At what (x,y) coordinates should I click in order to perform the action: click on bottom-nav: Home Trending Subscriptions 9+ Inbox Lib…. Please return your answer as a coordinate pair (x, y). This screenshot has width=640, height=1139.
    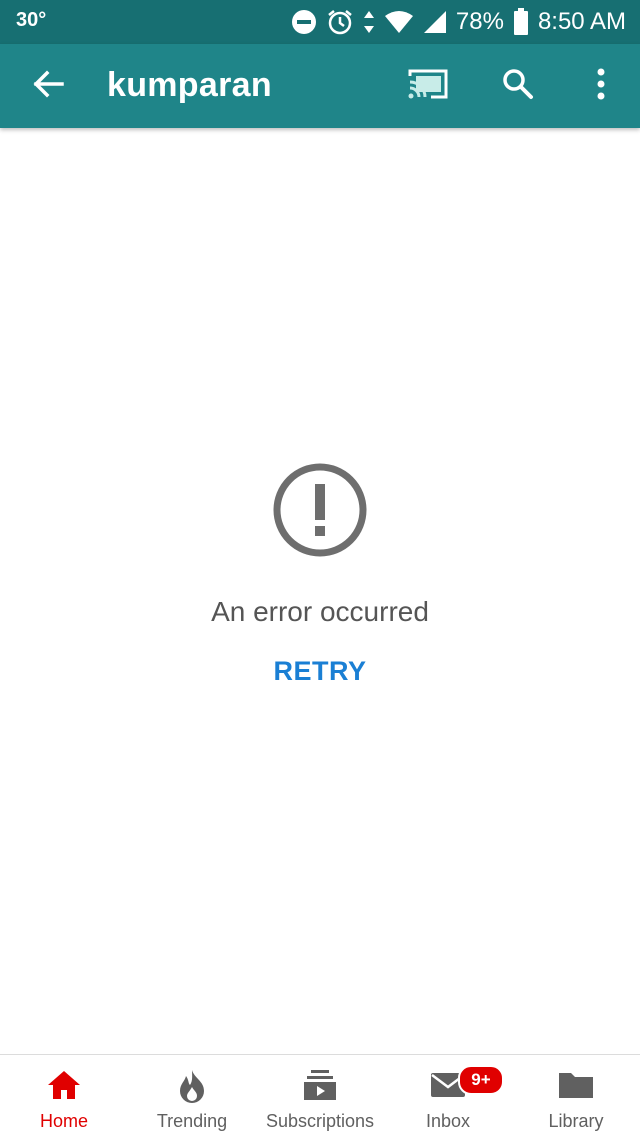
    Looking at the image, I should click on (320, 1096).